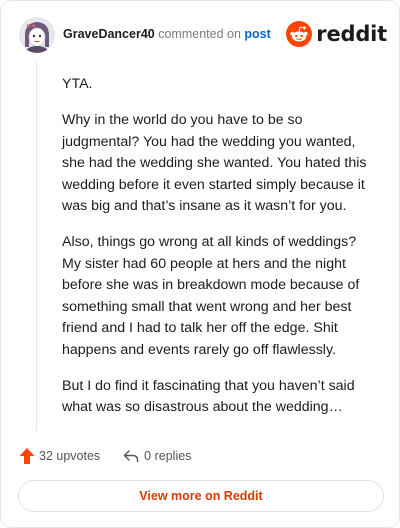 Image resolution: width=400 pixels, height=528 pixels. What do you see at coordinates (299, 34) in the screenshot?
I see `reddit-snoo-icon` at bounding box center [299, 34].